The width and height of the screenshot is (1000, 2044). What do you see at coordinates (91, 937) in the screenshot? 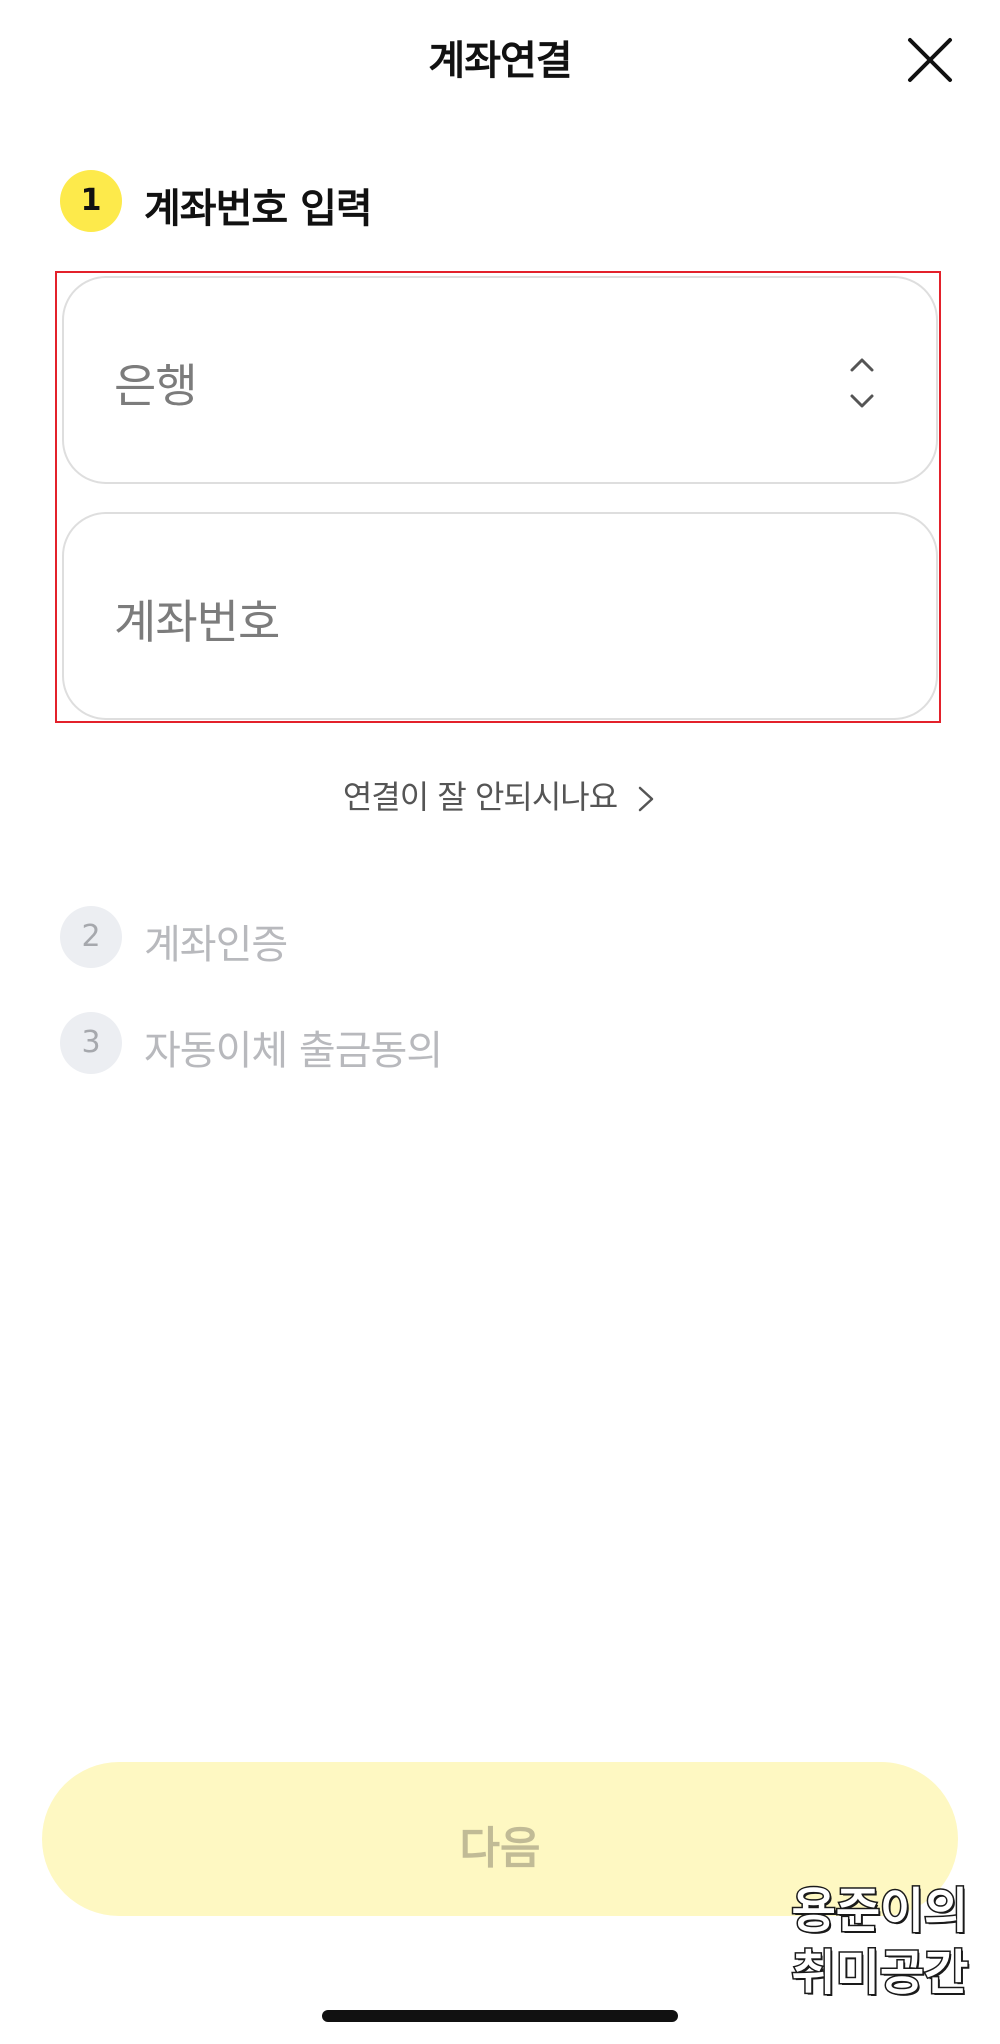
I see `step-2-badge: 2` at bounding box center [91, 937].